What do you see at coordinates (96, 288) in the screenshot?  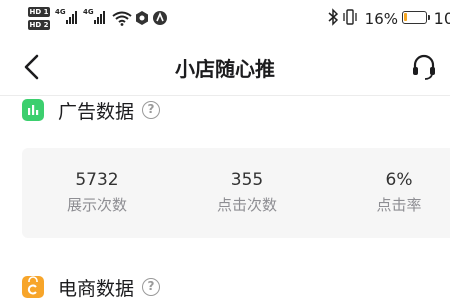 I see `ecommerce-data-title: 电商数据` at bounding box center [96, 288].